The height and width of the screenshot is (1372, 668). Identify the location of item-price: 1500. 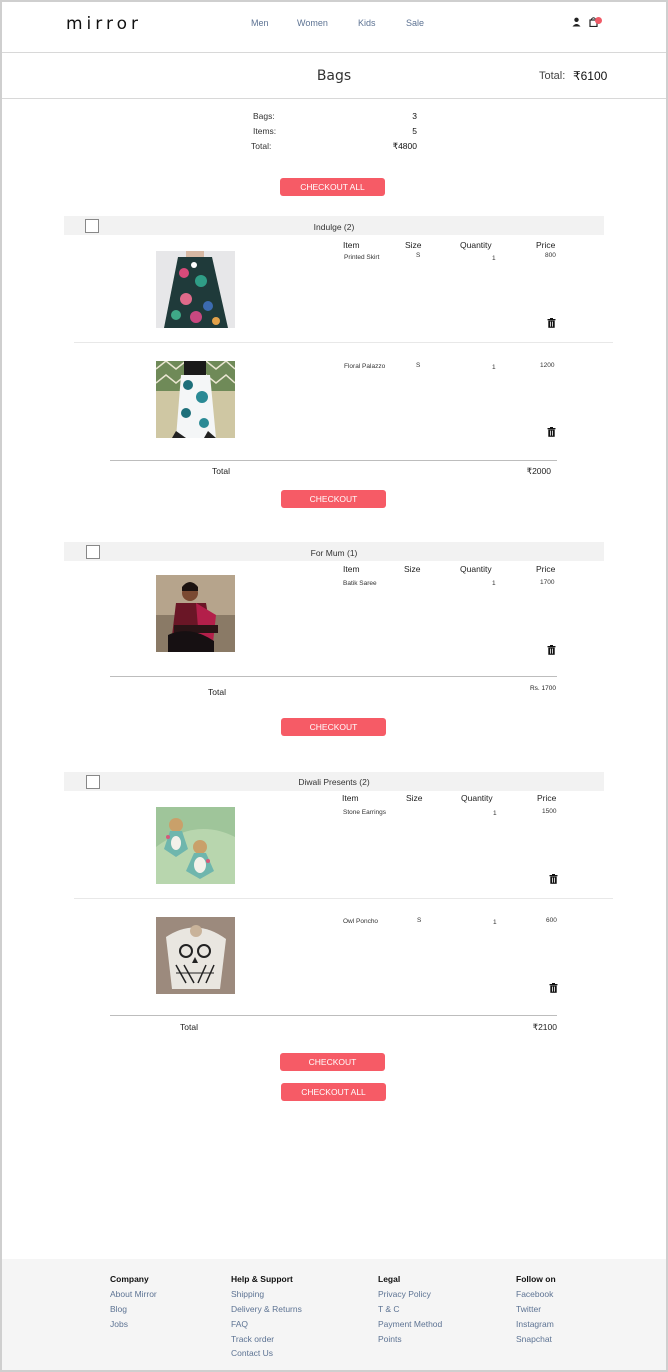
(549, 811).